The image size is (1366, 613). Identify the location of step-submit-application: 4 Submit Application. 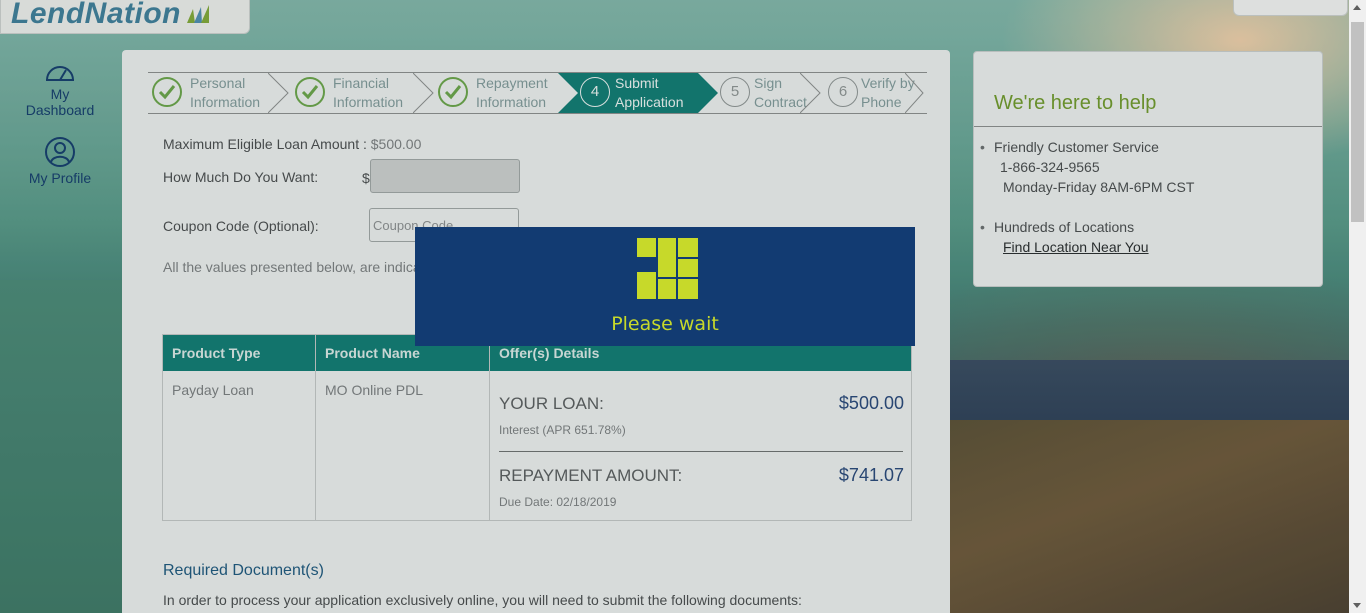
(643, 93).